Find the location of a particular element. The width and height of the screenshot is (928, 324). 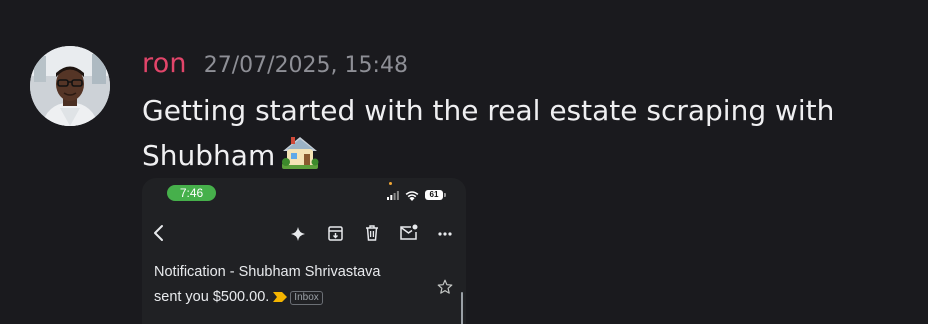

avatar is located at coordinates (70, 86).